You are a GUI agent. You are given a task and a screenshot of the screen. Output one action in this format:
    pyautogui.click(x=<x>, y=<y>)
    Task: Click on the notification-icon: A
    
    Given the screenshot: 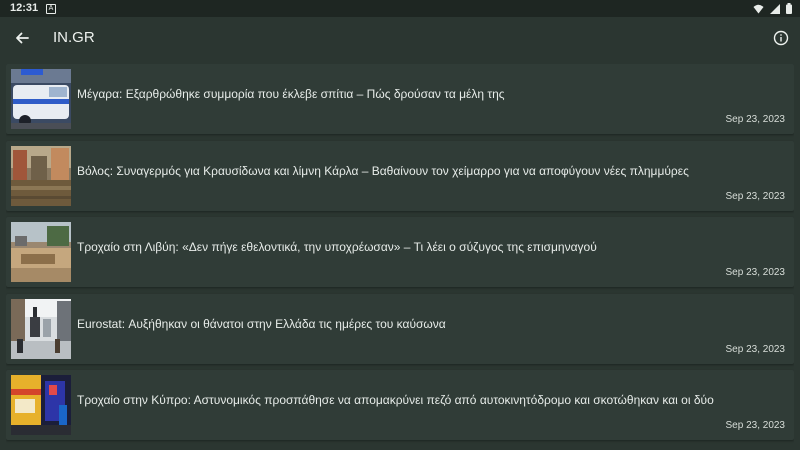 What is the action you would take?
    pyautogui.click(x=51, y=9)
    